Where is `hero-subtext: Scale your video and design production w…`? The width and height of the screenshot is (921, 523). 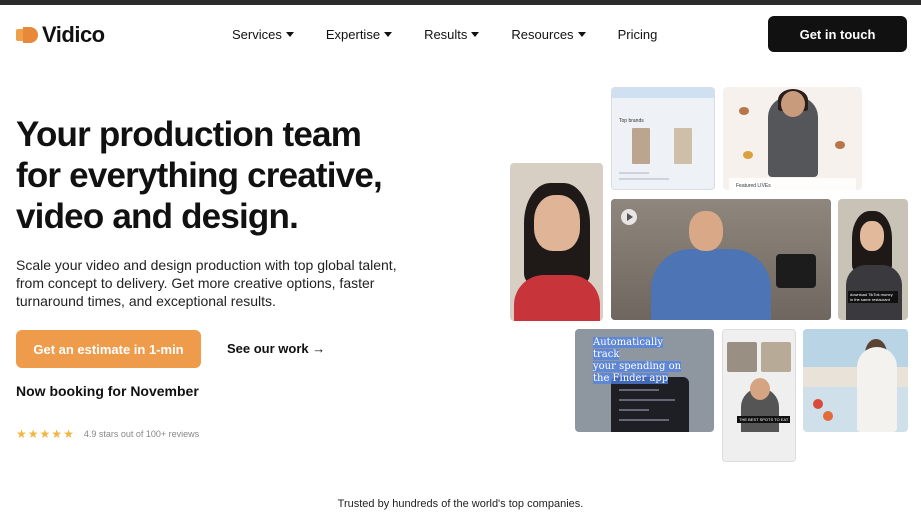 hero-subtext: Scale your video and design production w… is located at coordinates (206, 283).